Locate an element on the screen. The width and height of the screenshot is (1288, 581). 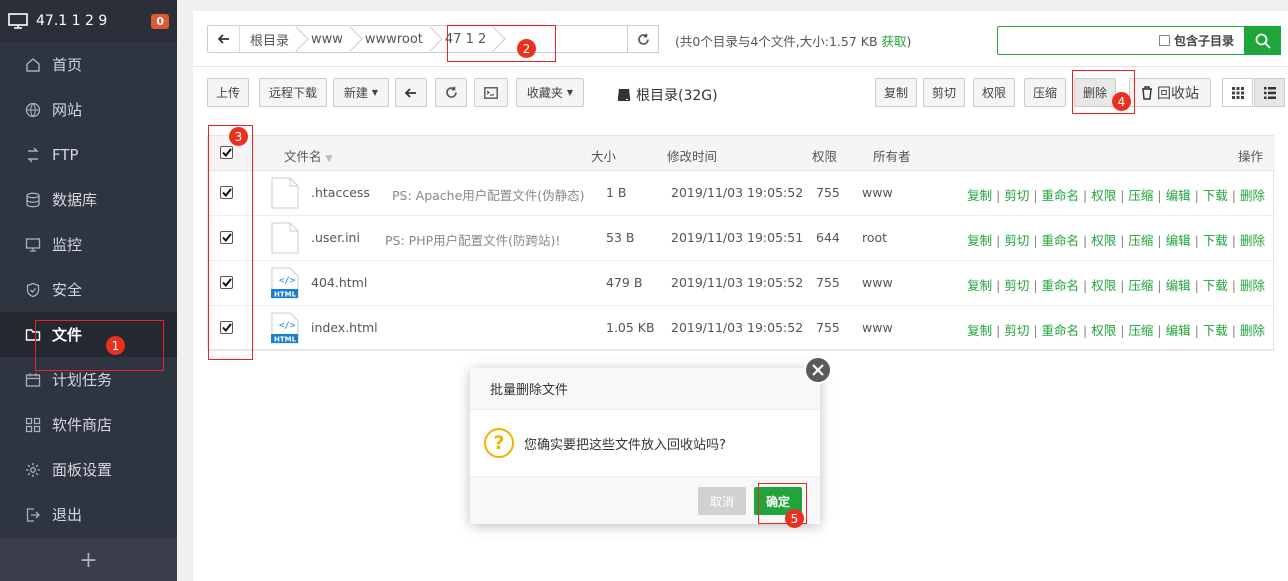
disk-info: 根目录(32G) is located at coordinates (667, 95).